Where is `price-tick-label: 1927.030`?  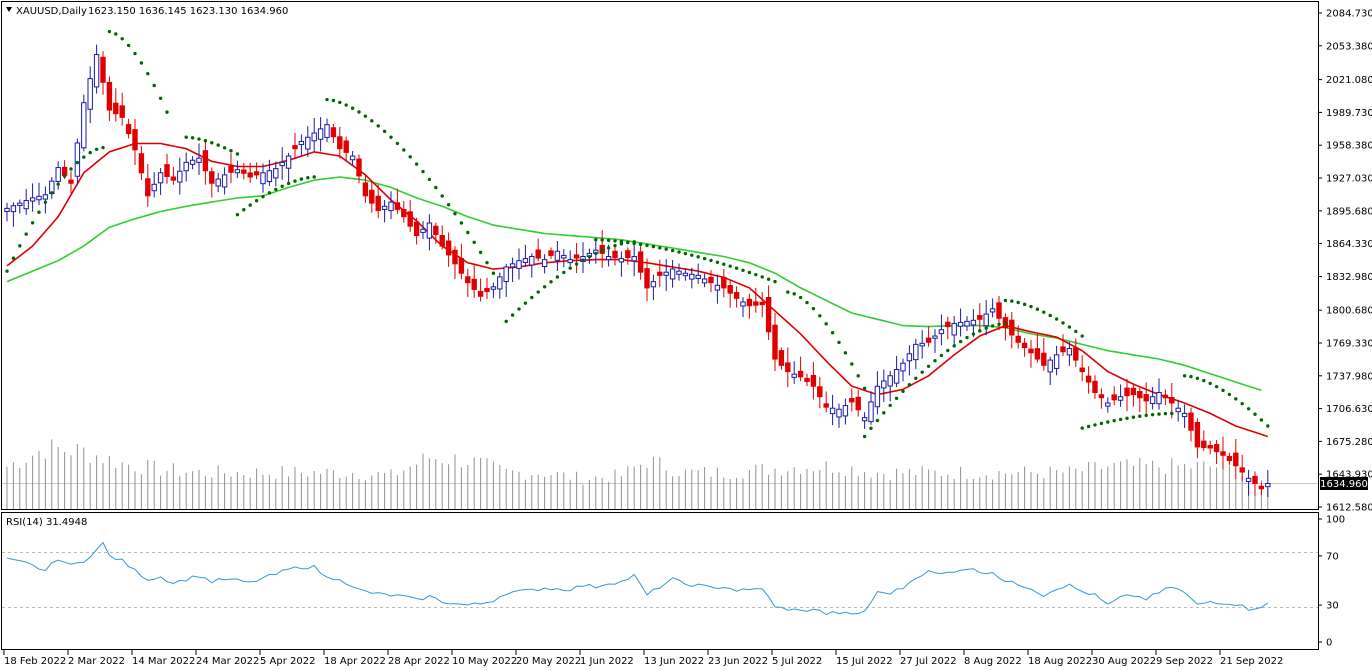 price-tick-label: 1927.030 is located at coordinates (1349, 178).